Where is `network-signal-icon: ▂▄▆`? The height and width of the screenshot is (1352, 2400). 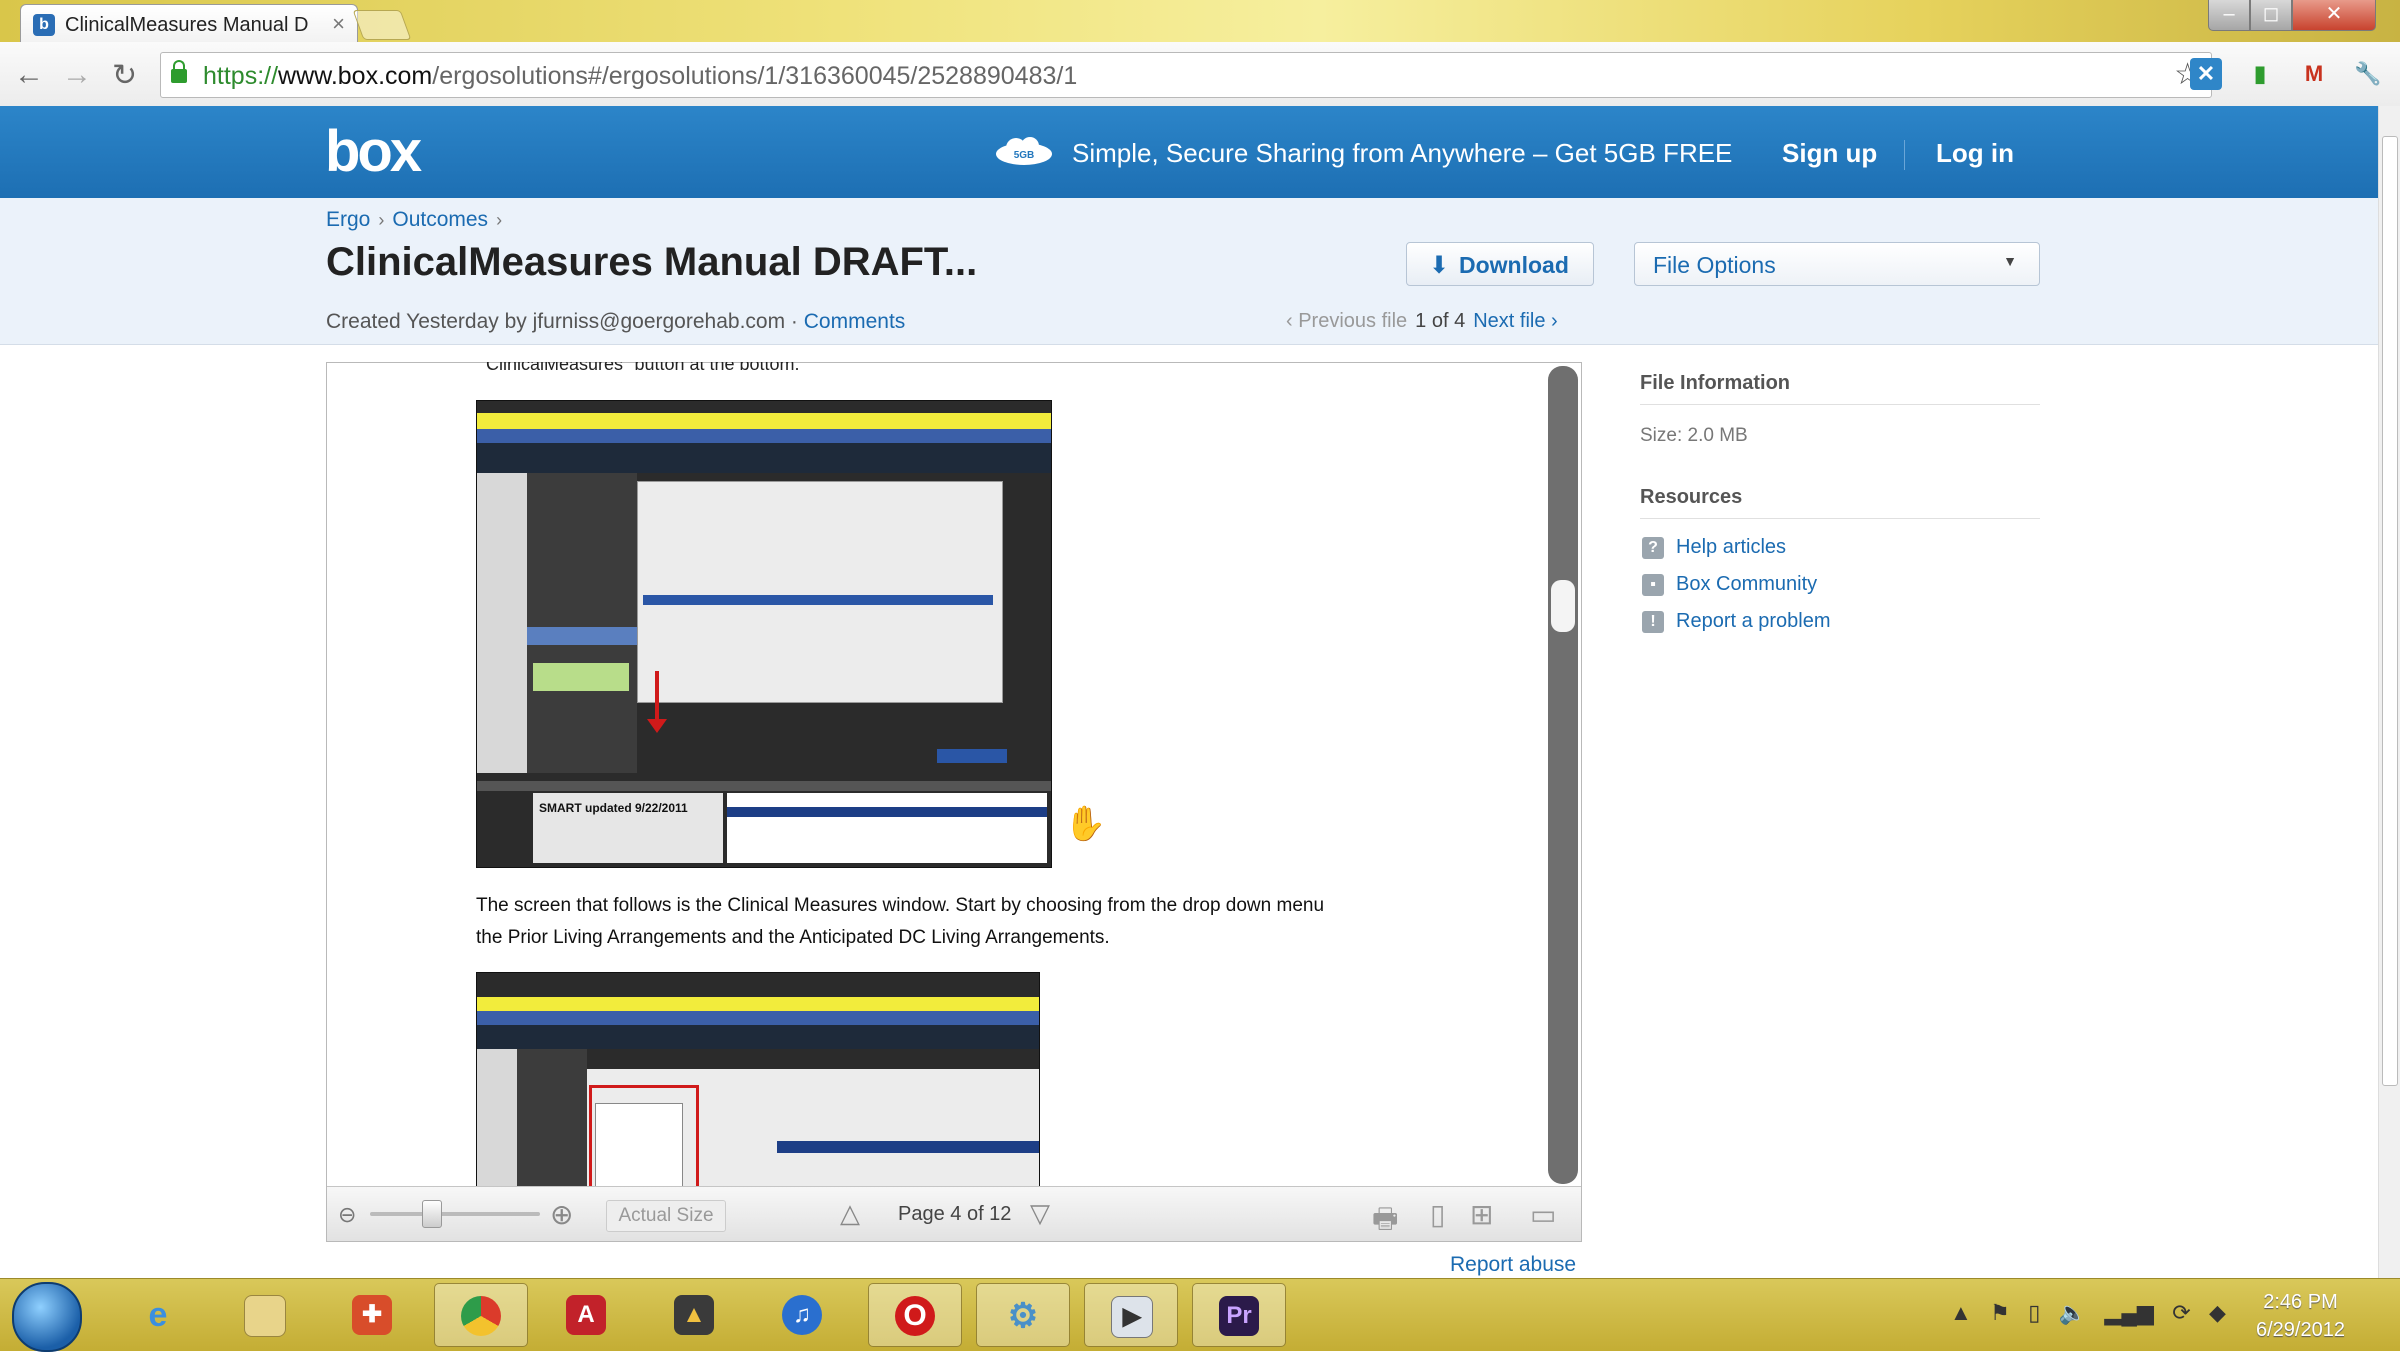
network-signal-icon: ▂▄▆ is located at coordinates (2128, 1312).